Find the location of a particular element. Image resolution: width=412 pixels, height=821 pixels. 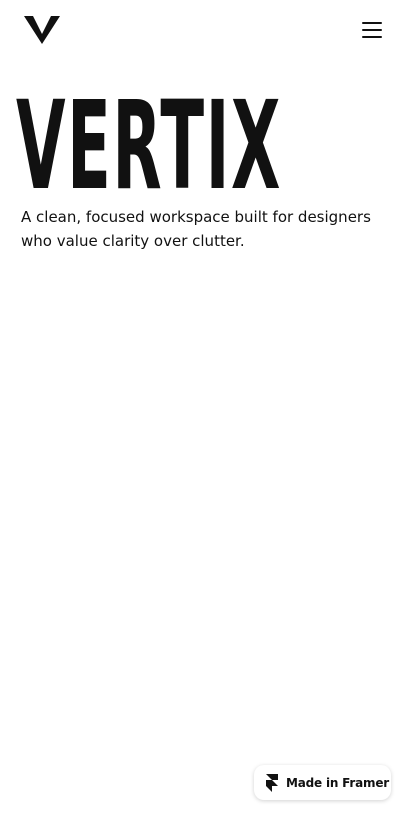

hero-title: VERTIX is located at coordinates (149, 140).